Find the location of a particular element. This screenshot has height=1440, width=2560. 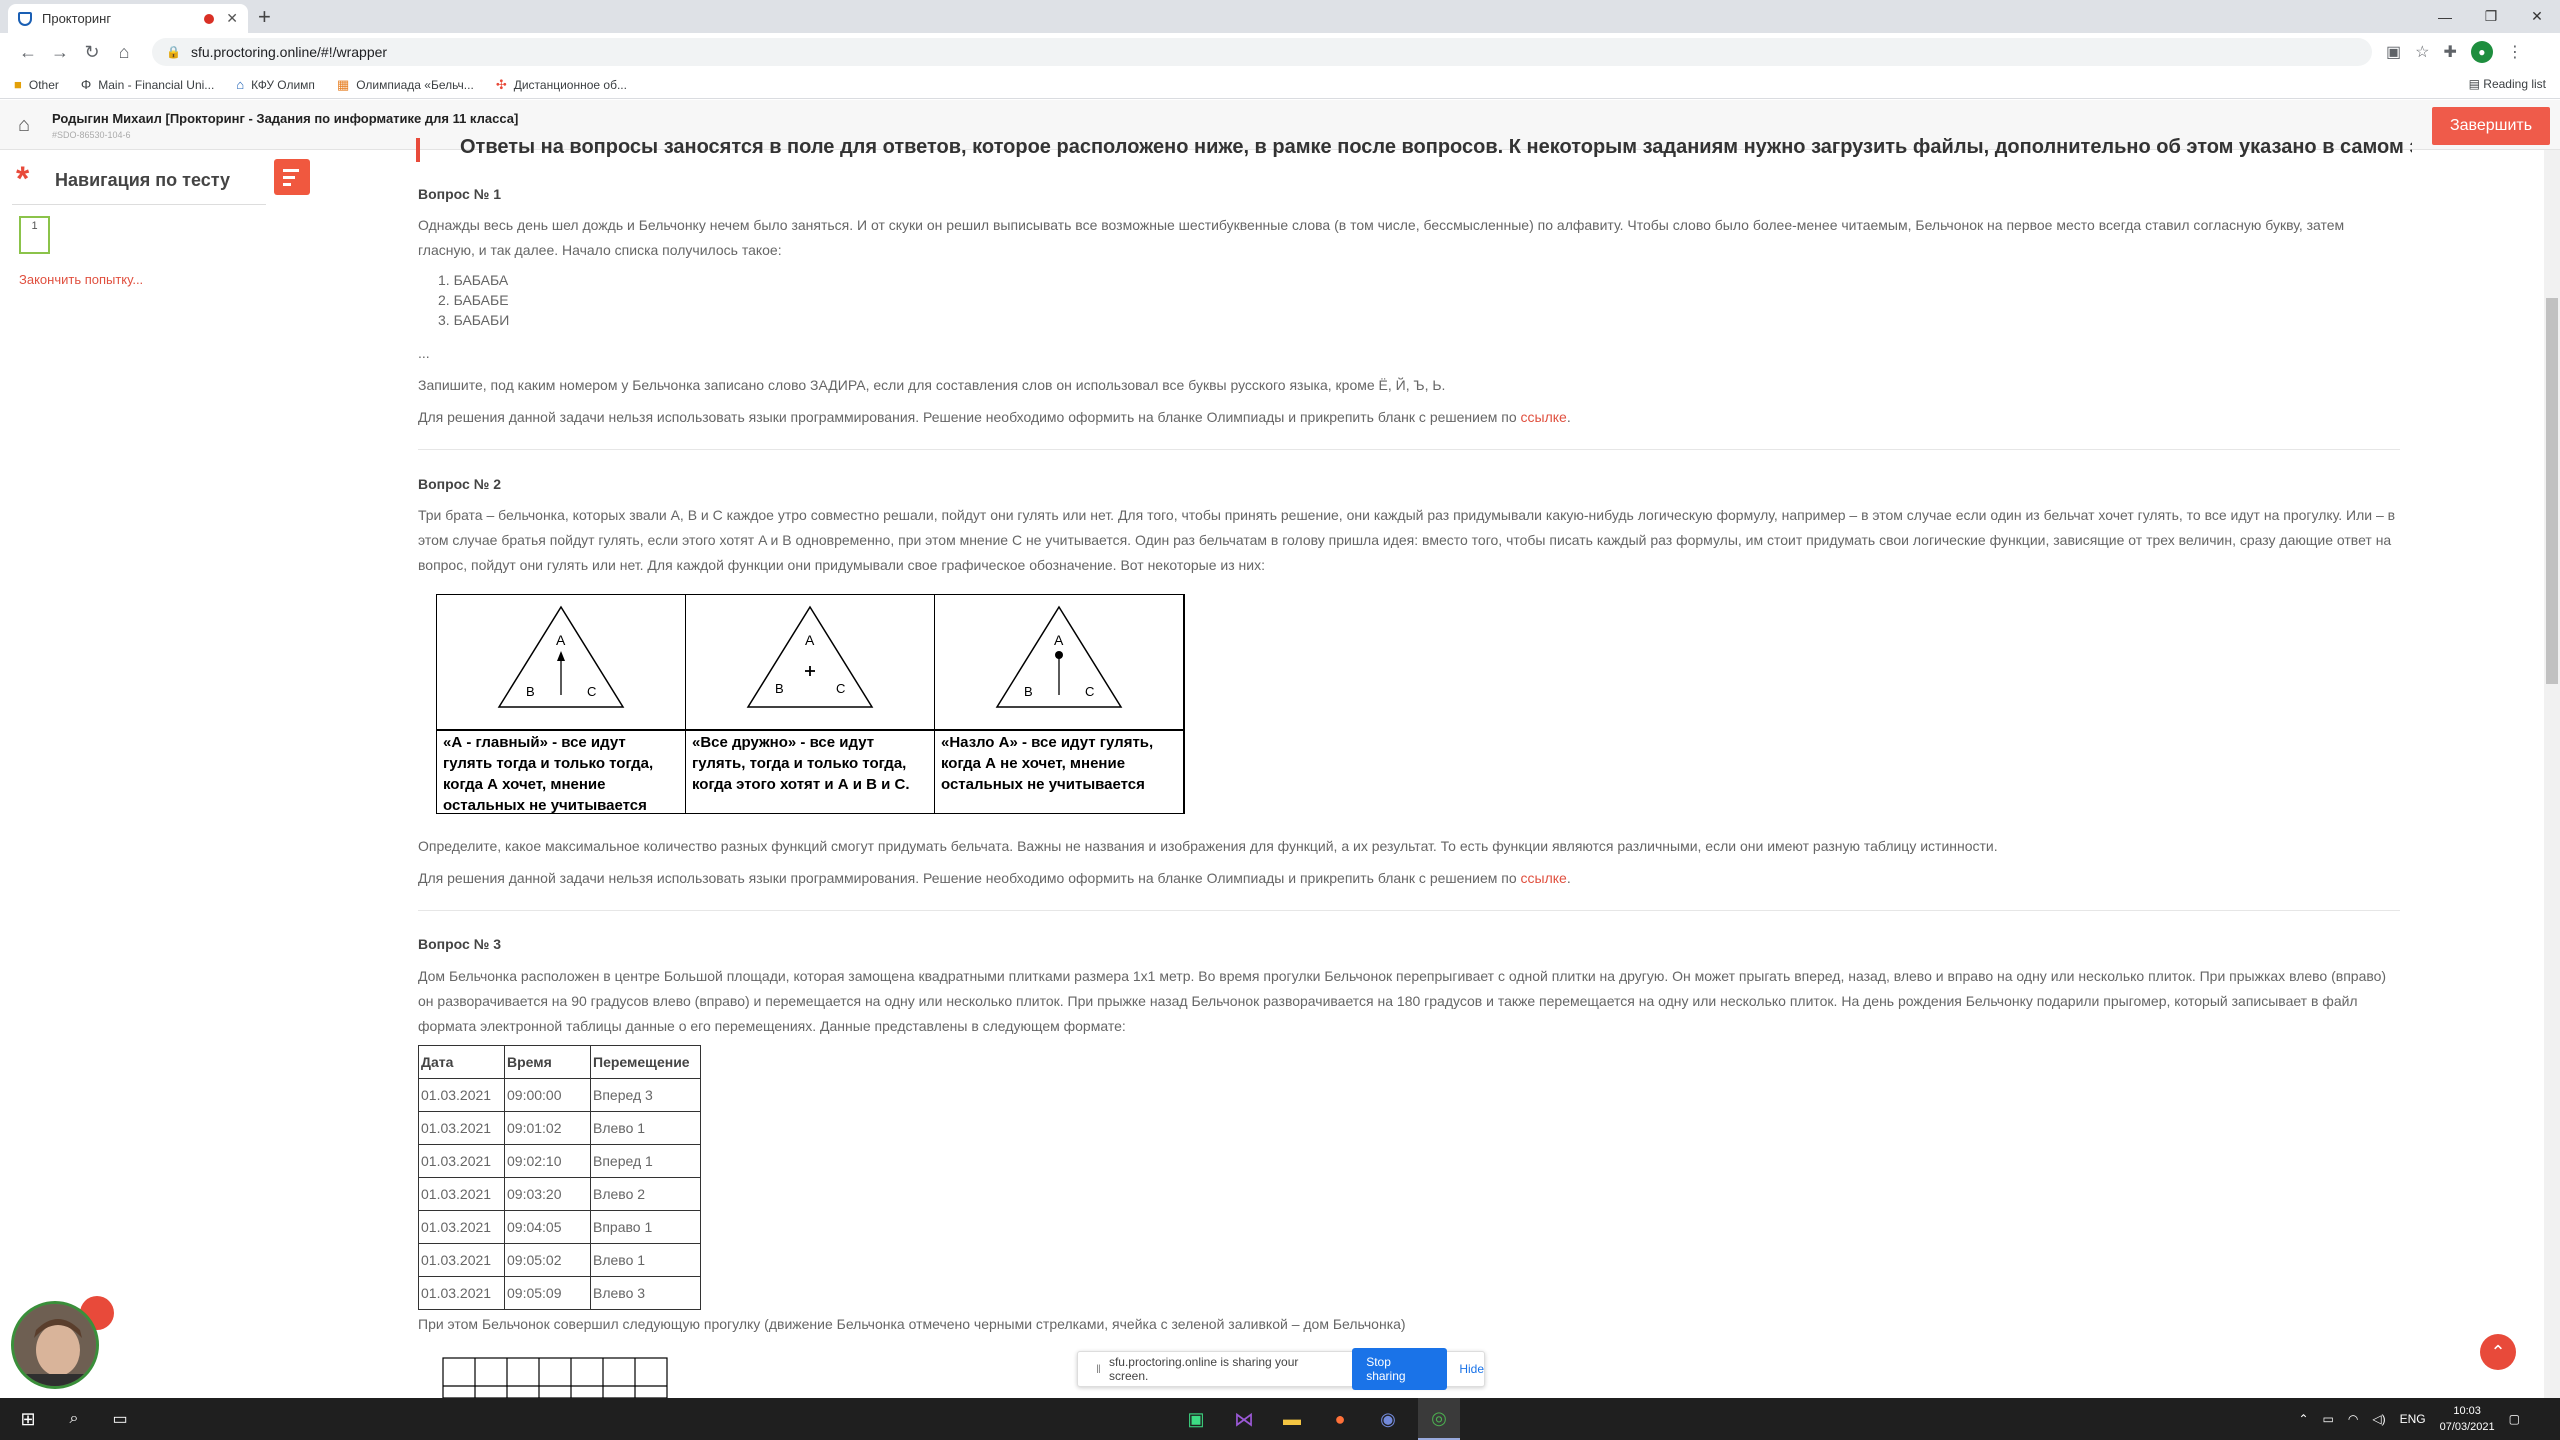

address-bar: 🔒 sfu.proctoring.online/#!/wrapper is located at coordinates (1262, 52).